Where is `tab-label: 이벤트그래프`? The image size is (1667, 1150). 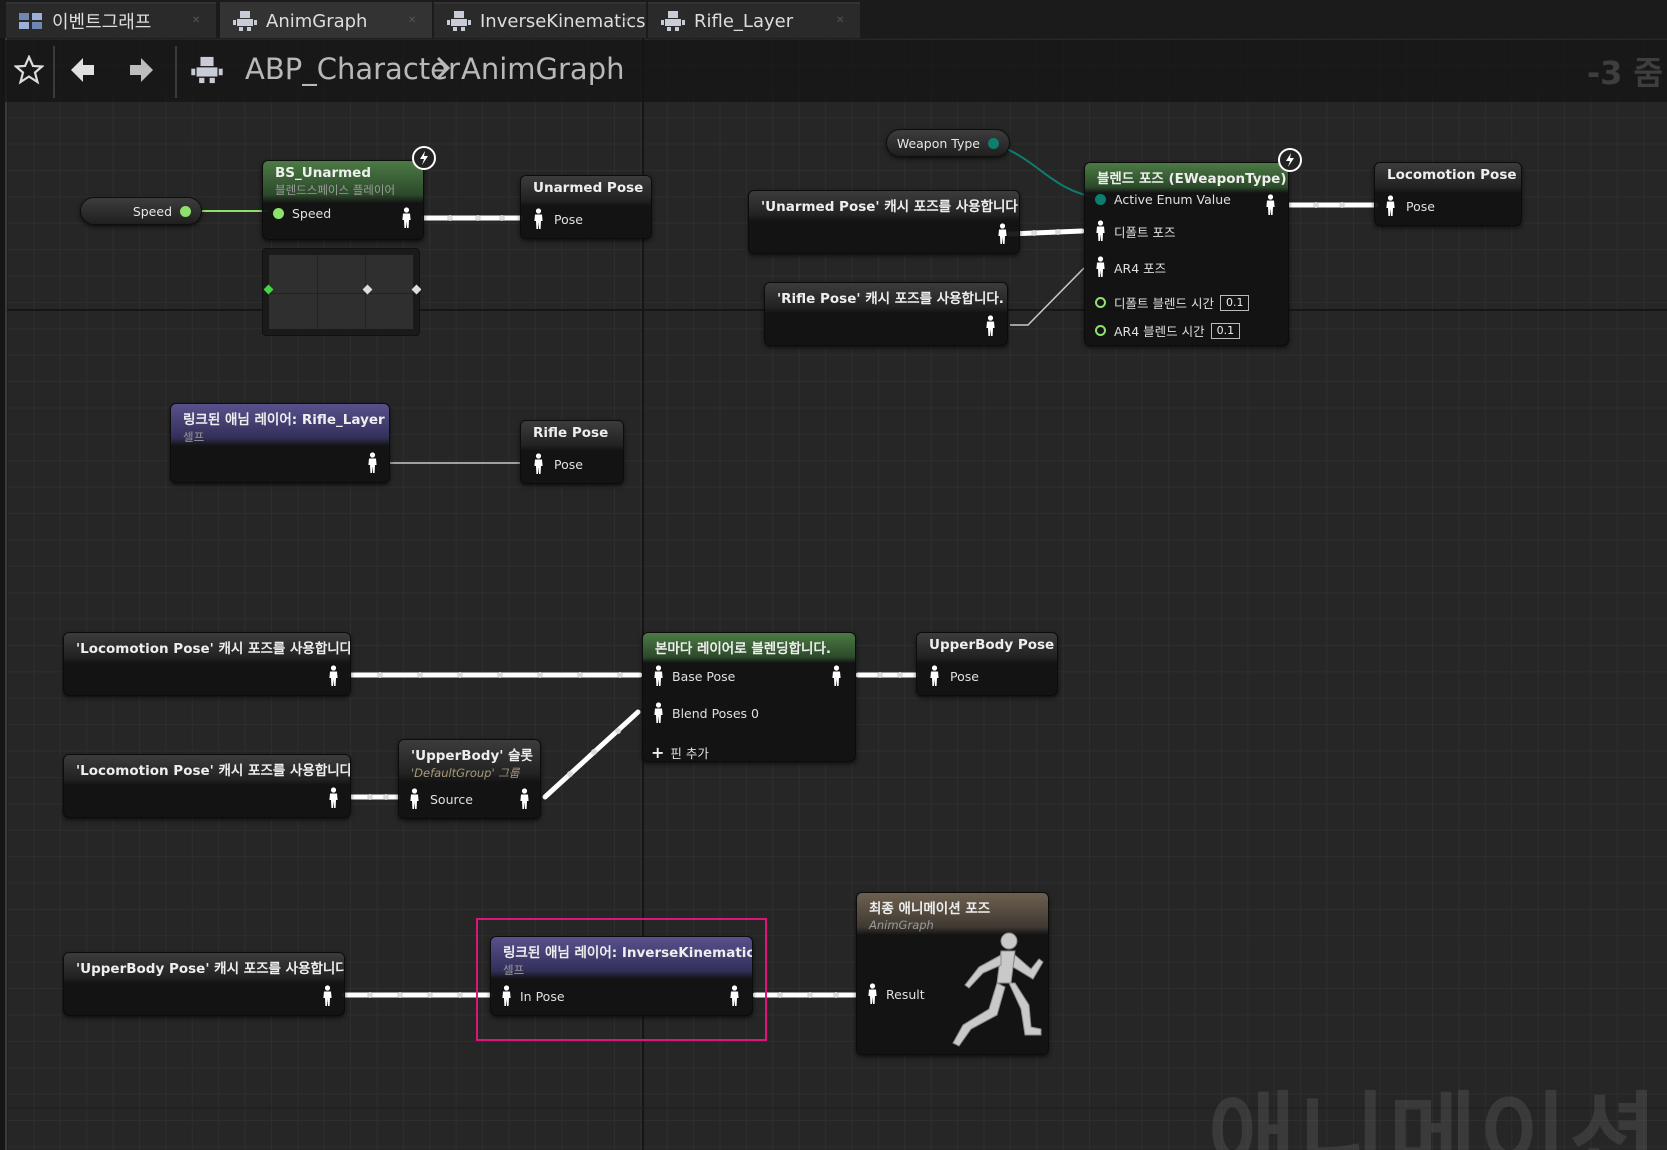
tab-label: 이벤트그래프 is located at coordinates (102, 22).